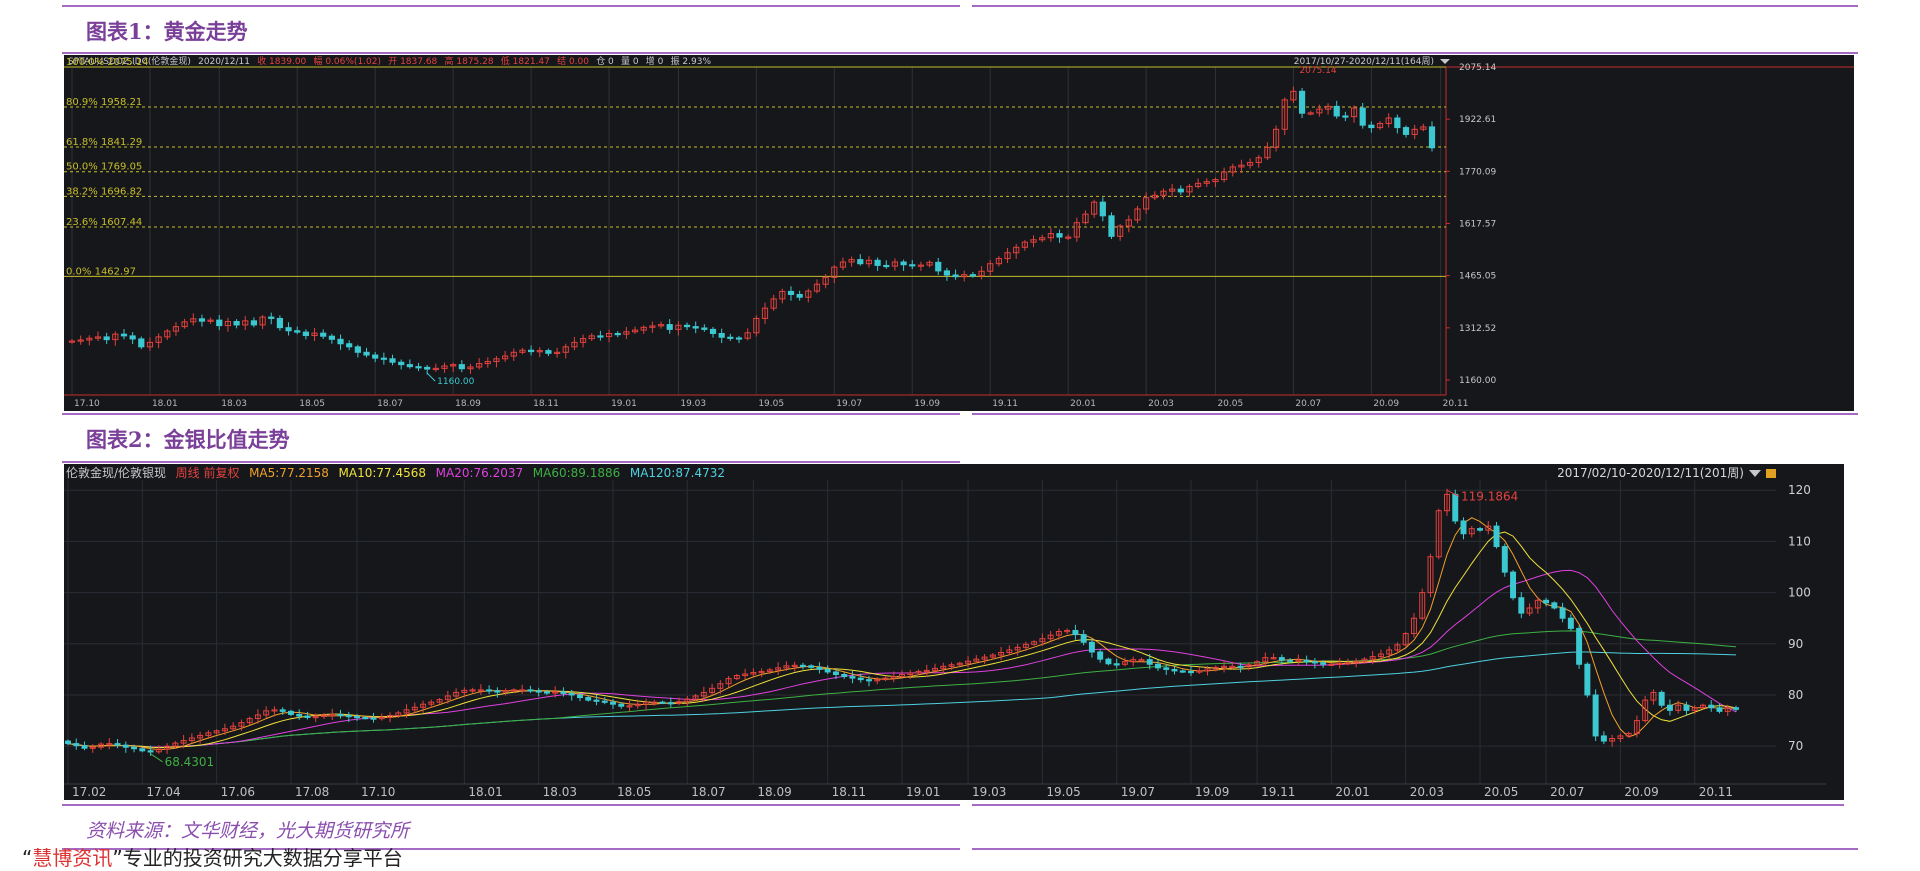  Describe the element at coordinates (923, 792) in the screenshot. I see `x-tick-label: 19.01` at that location.